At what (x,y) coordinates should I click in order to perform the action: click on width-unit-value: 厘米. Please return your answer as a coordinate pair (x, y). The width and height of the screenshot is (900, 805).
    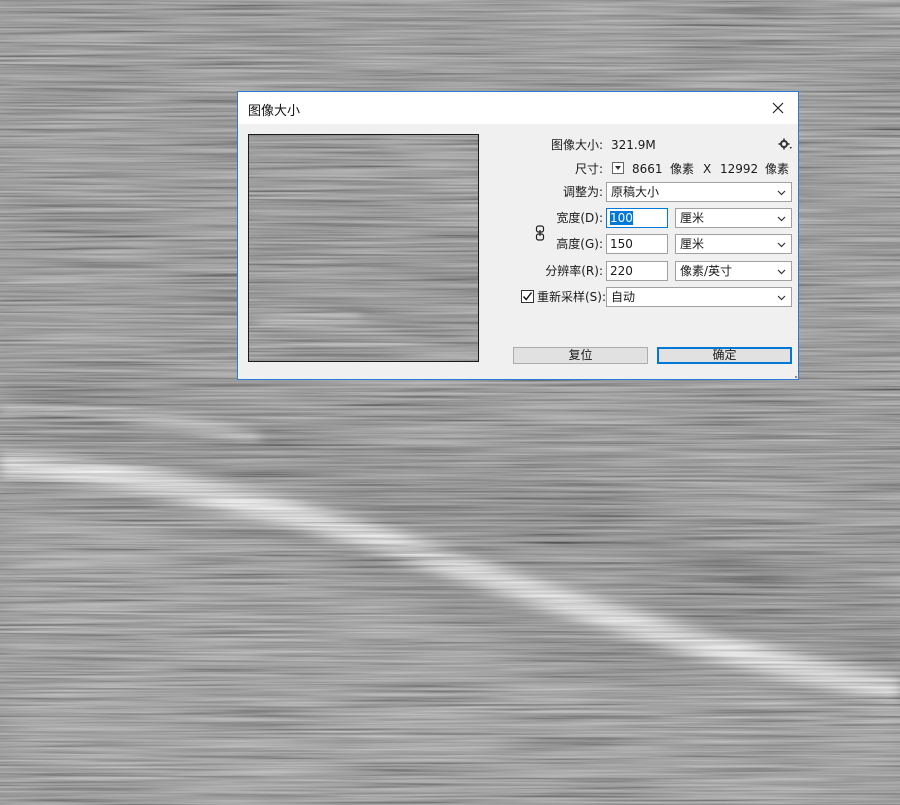
    Looking at the image, I should click on (692, 218).